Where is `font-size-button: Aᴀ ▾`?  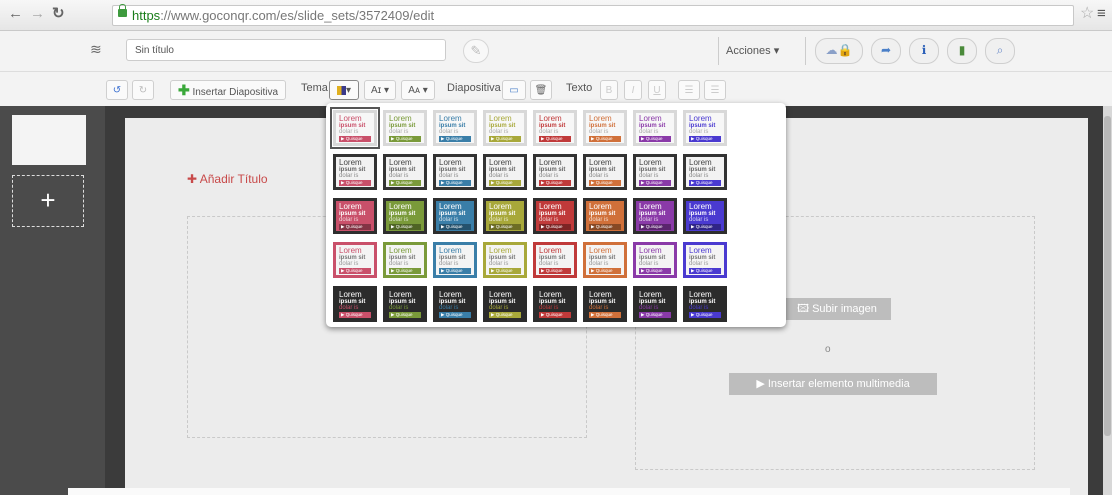 font-size-button: Aᴀ ▾ is located at coordinates (418, 90).